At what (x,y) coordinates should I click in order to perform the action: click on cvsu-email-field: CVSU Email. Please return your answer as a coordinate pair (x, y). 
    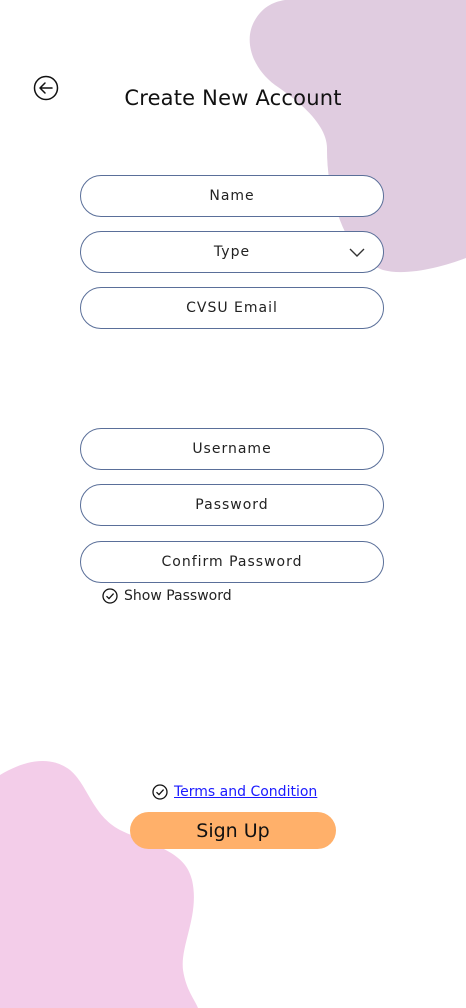
    Looking at the image, I should click on (232, 308).